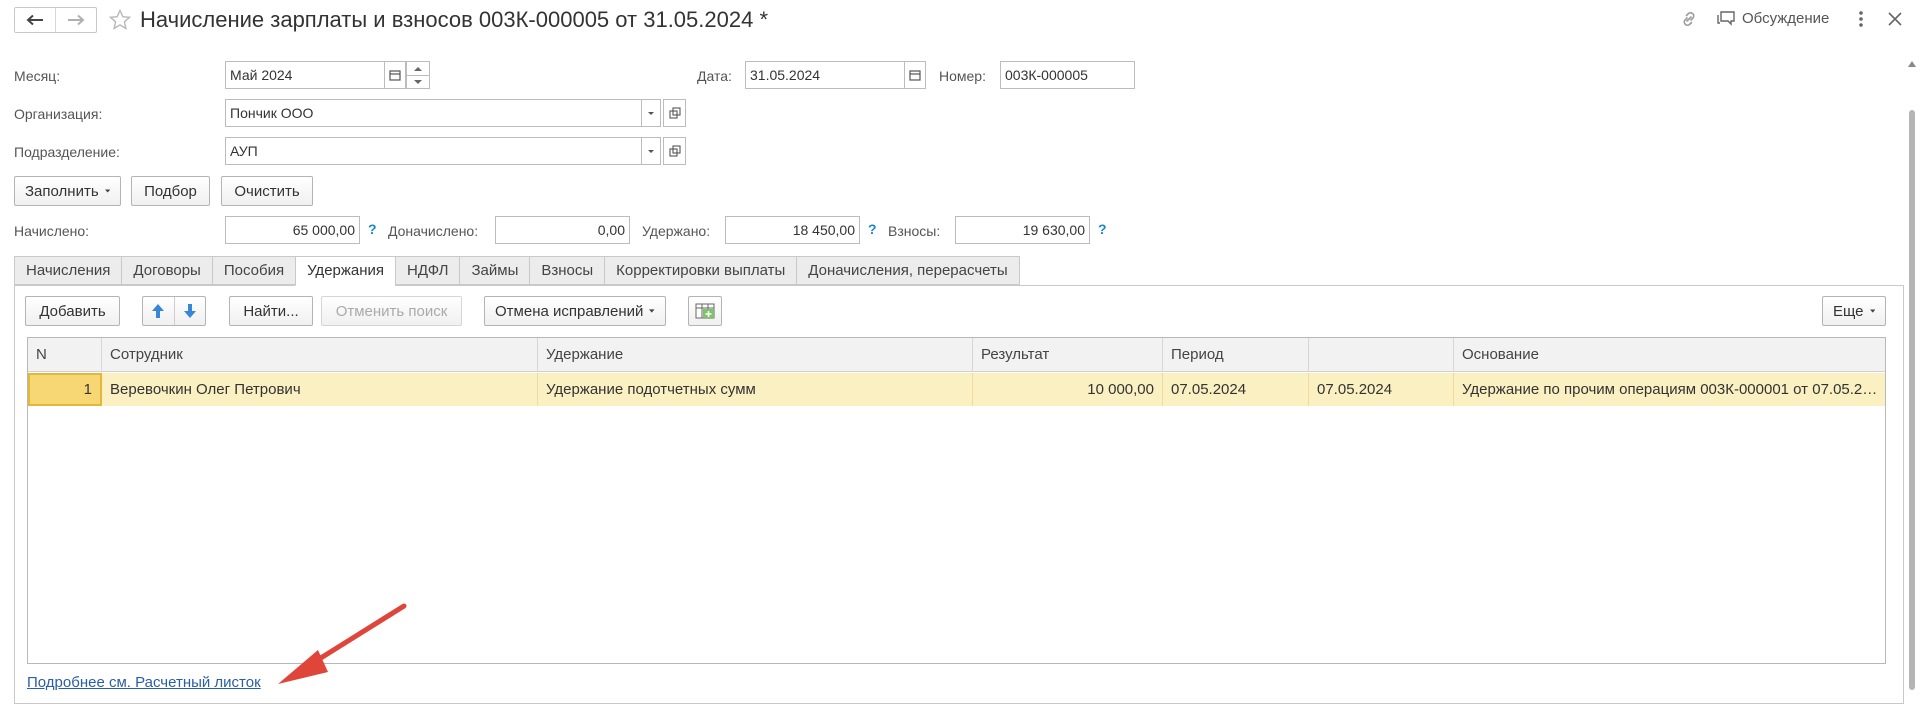 This screenshot has height=709, width=1920. I want to click on column-header-basis: Основание, so click(1670, 355).